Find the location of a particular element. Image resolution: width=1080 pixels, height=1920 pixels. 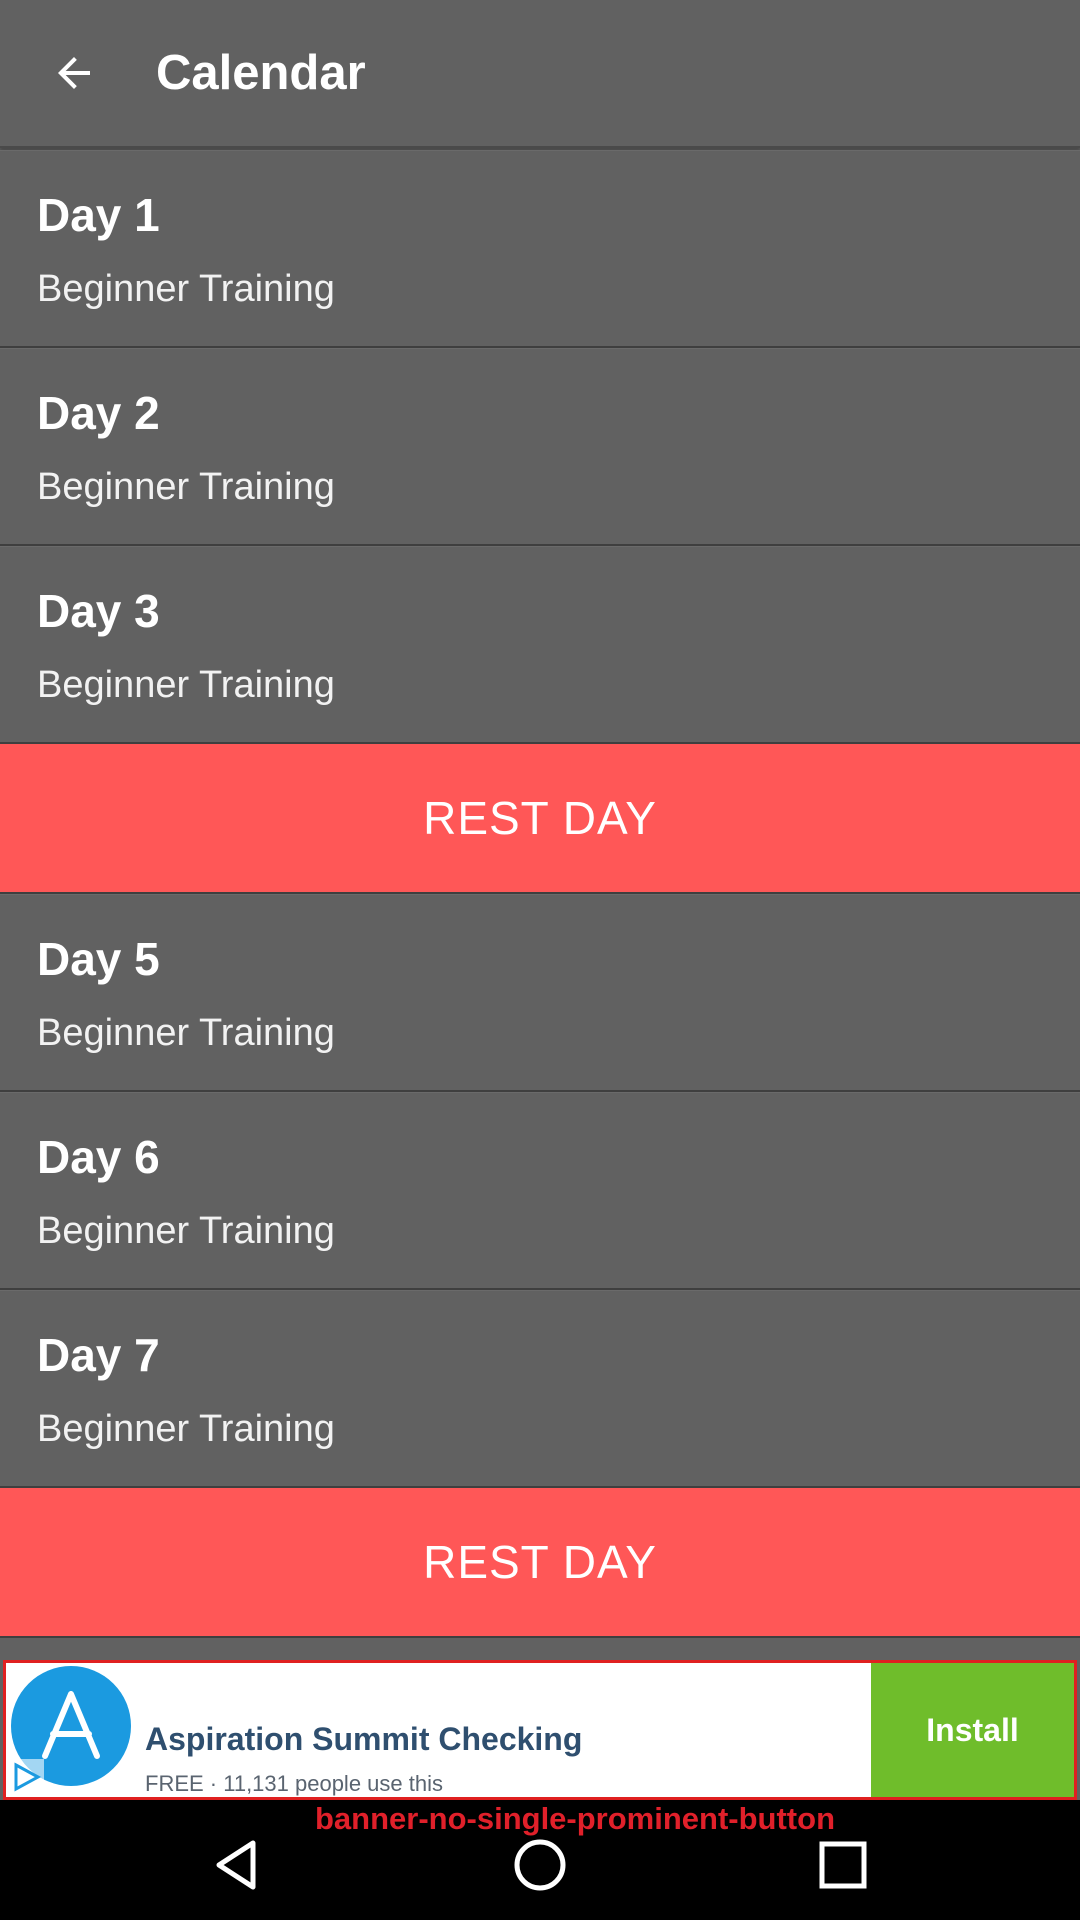

install-button: Install is located at coordinates (972, 1730).